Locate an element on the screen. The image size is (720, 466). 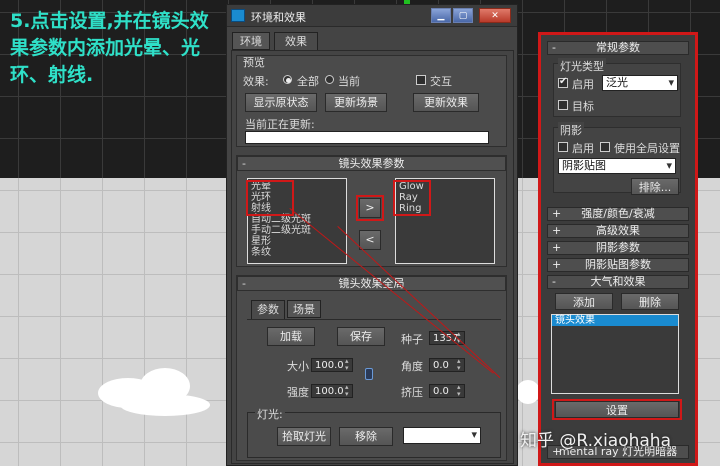
intensity-label: 强度 is located at coordinates (298, 392).